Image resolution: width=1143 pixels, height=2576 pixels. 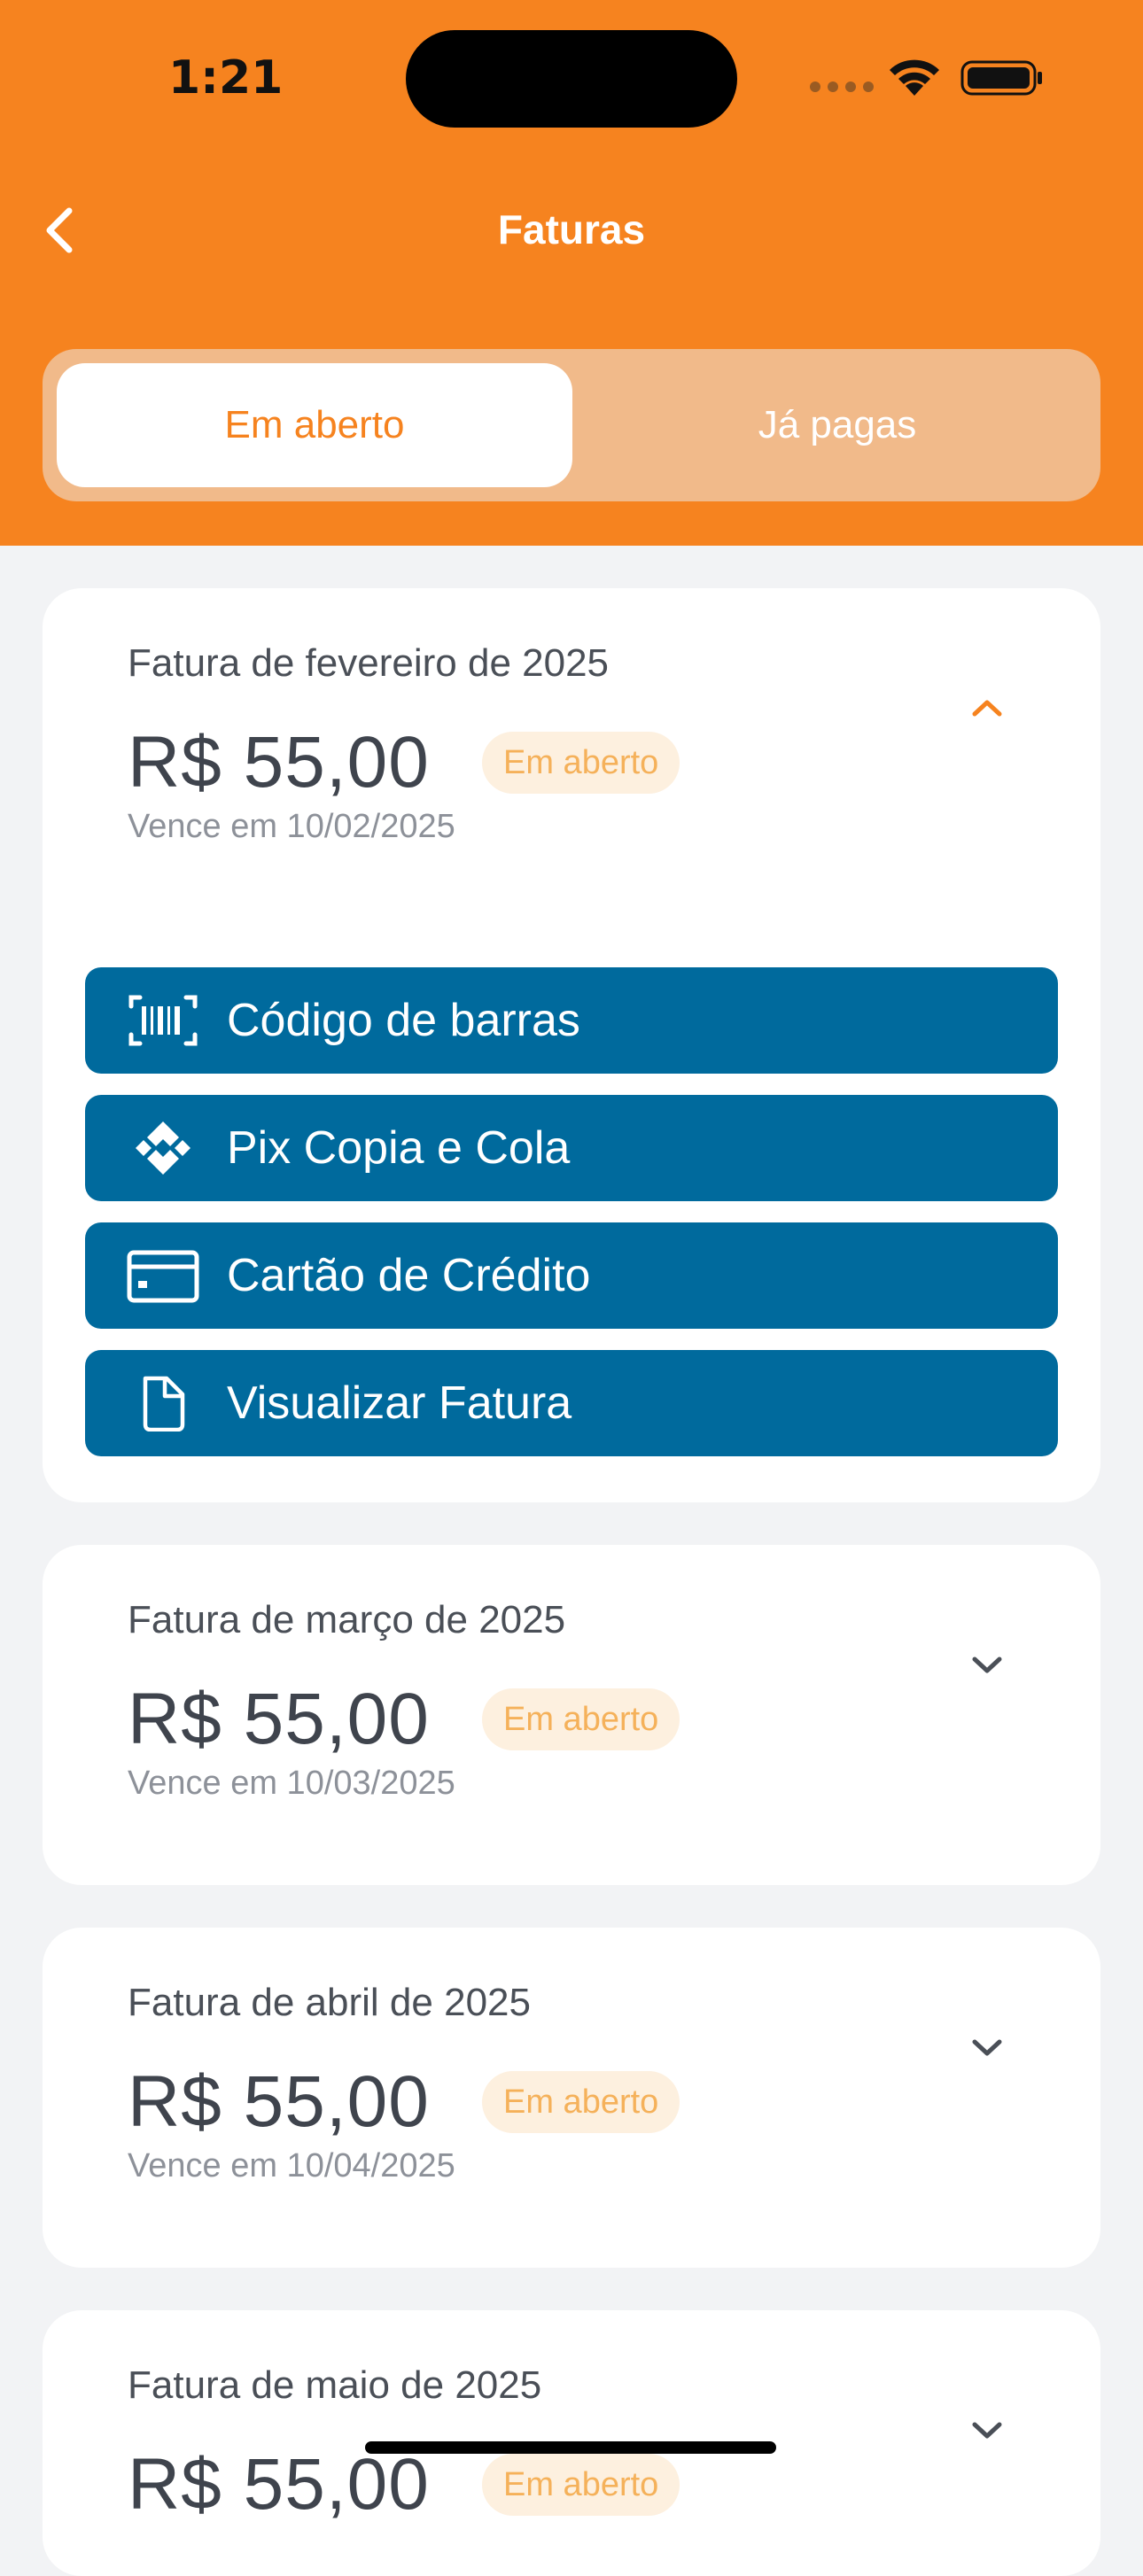 What do you see at coordinates (571, 229) in the screenshot?
I see `page-title: Faturas` at bounding box center [571, 229].